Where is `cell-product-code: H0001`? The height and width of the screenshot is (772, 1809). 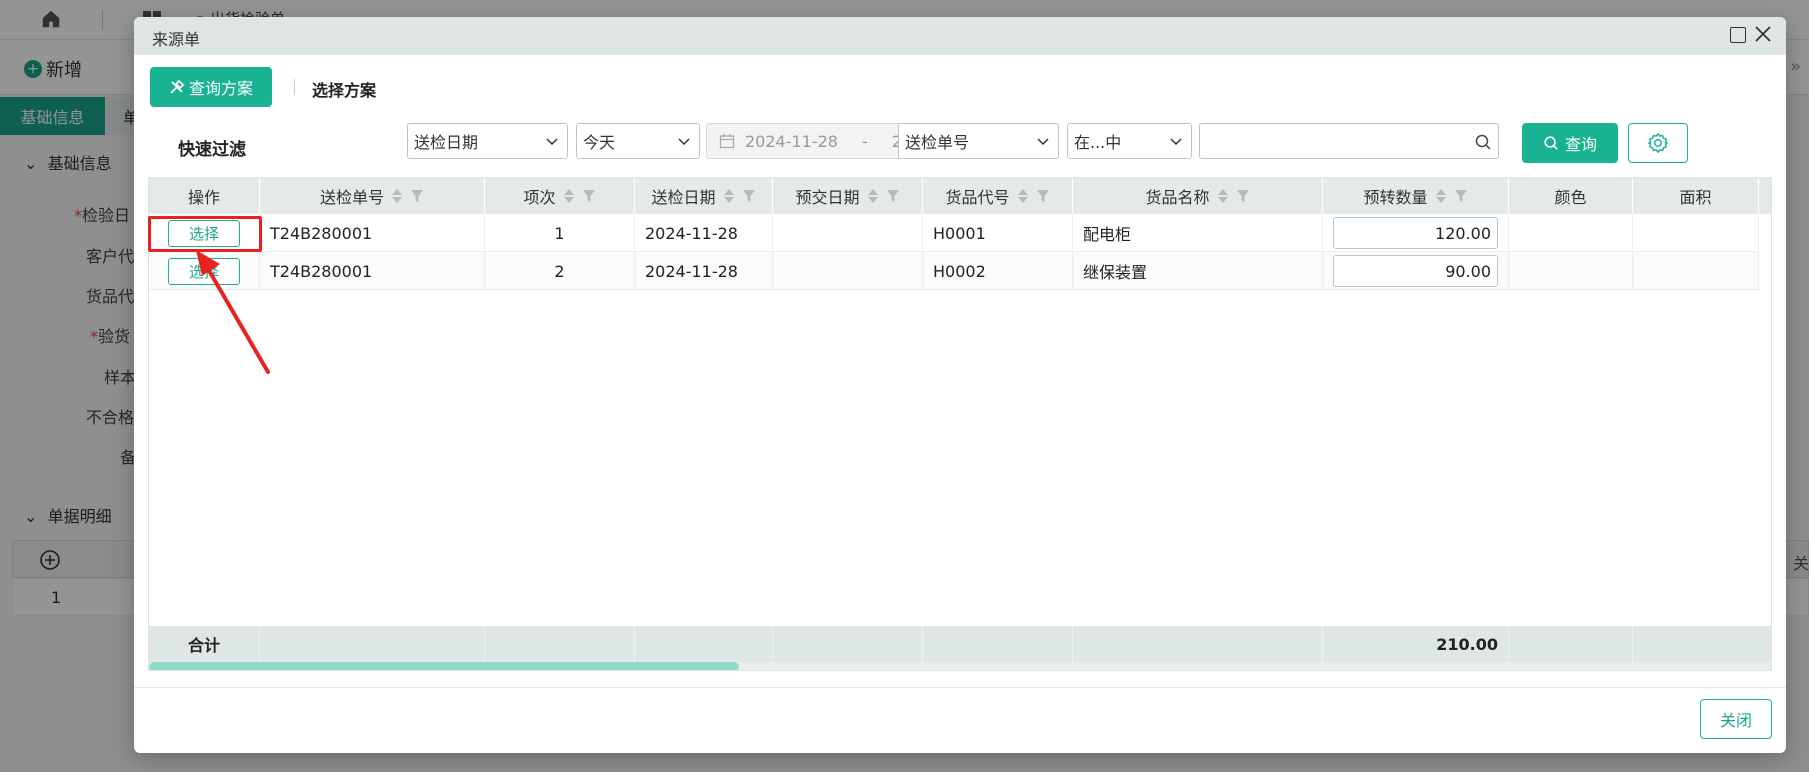 cell-product-code: H0001 is located at coordinates (998, 233).